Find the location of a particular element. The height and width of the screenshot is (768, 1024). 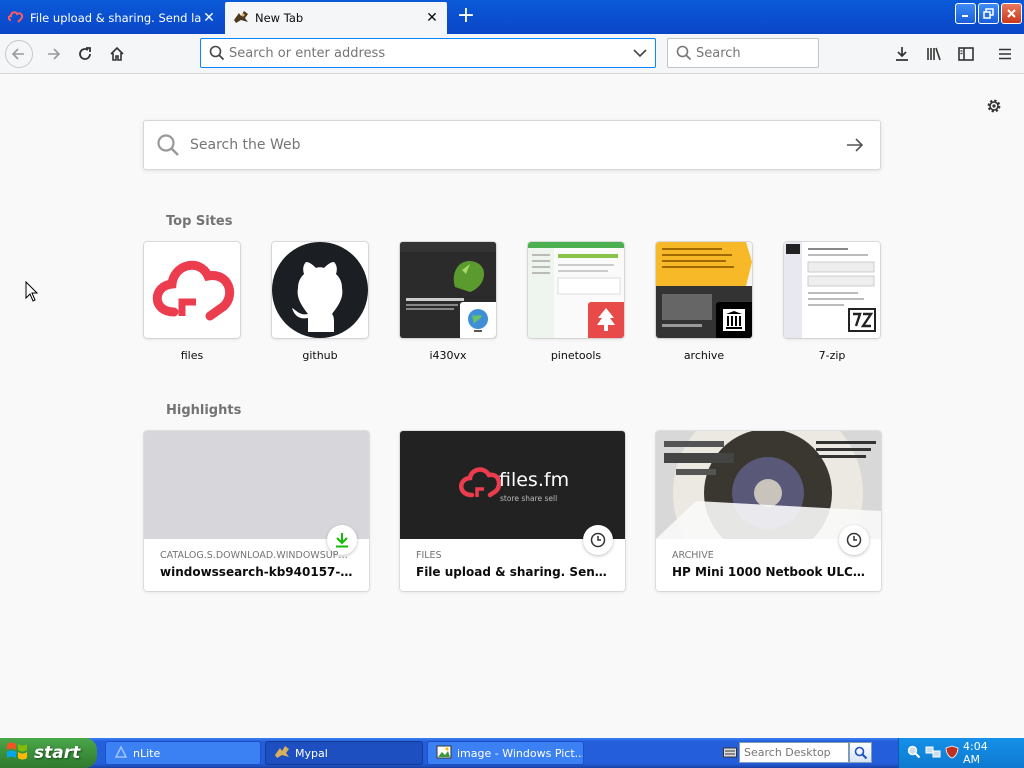

mouse-cursor-icon is located at coordinates (32, 293).